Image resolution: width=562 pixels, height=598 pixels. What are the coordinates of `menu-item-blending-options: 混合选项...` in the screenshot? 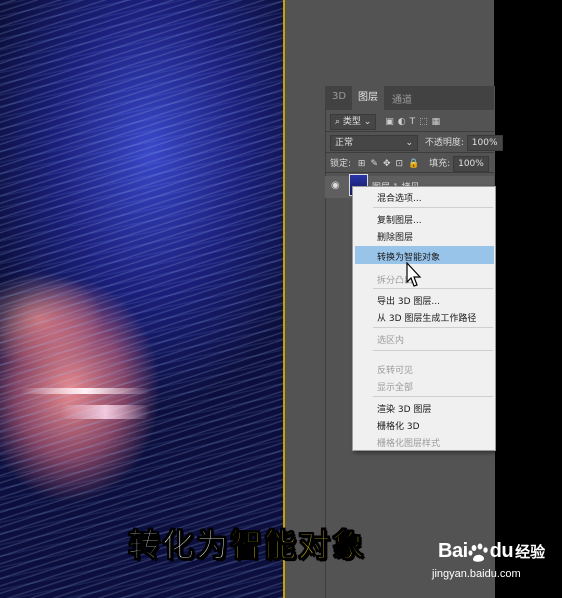 It's located at (399, 197).